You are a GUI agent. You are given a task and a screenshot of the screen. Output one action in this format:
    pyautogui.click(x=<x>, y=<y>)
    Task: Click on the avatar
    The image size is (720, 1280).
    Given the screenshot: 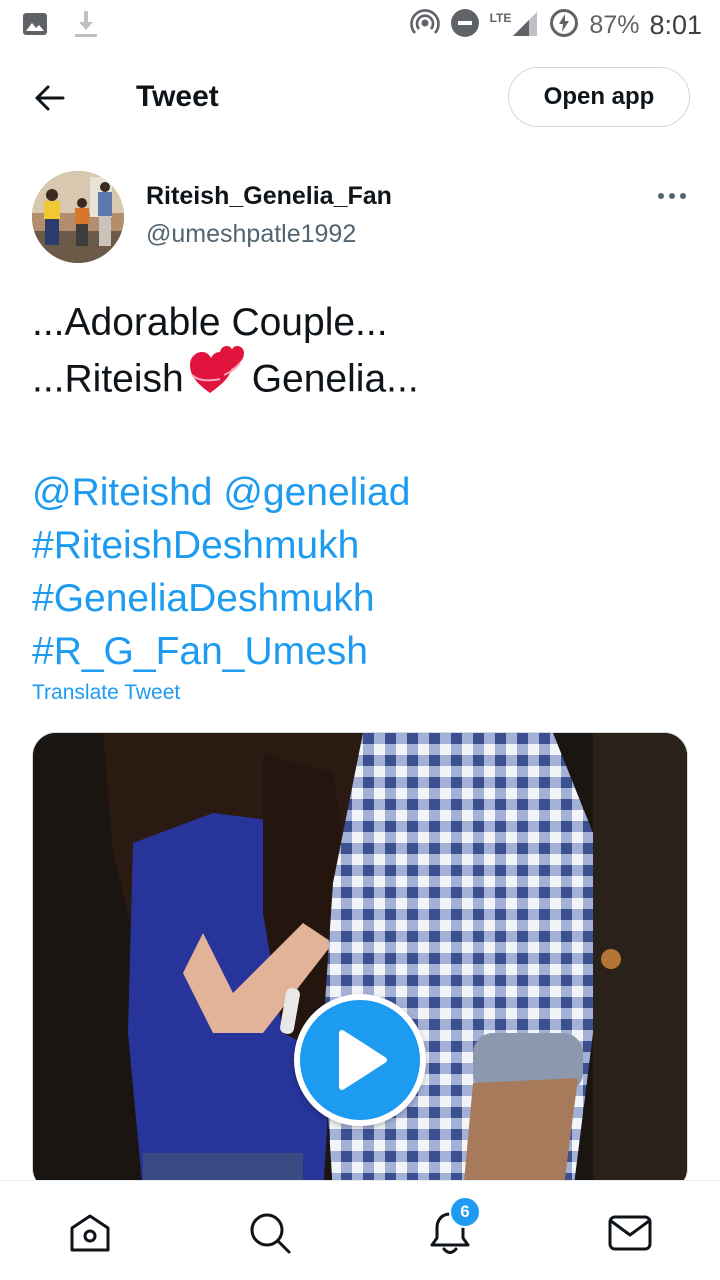 What is the action you would take?
    pyautogui.click(x=78, y=217)
    